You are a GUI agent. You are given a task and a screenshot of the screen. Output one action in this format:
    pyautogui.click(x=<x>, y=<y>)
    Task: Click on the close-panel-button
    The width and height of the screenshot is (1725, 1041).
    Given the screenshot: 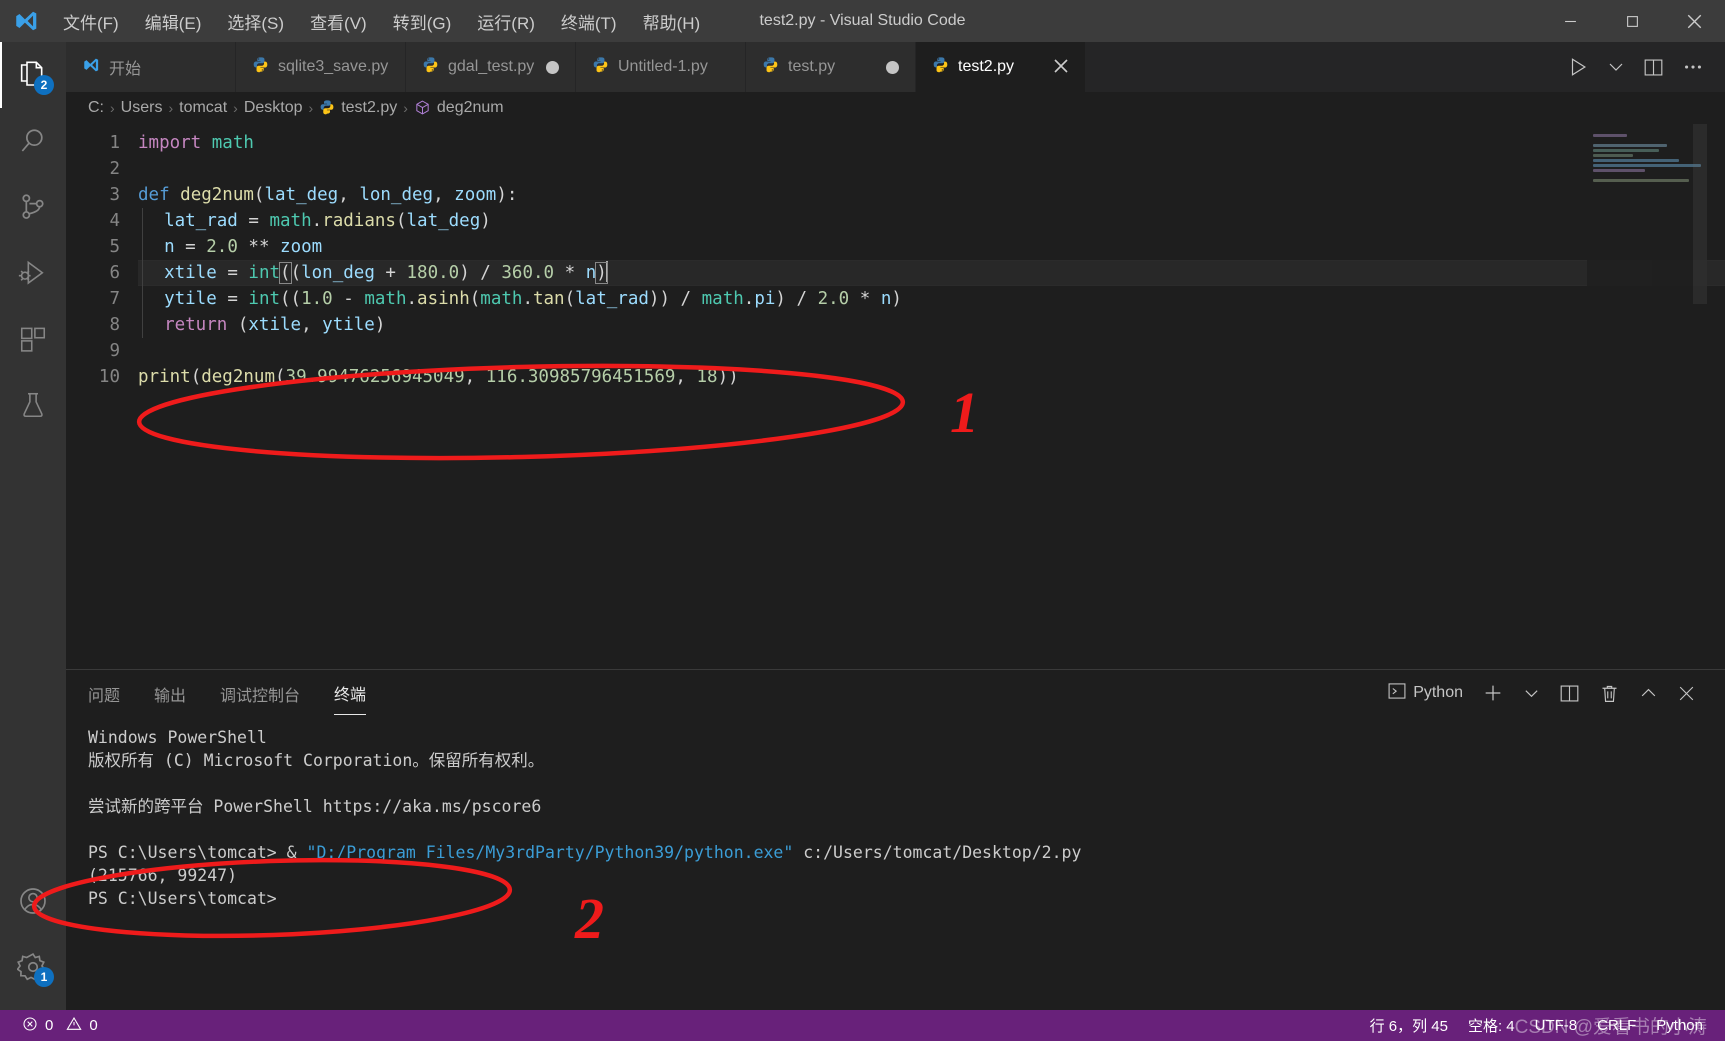 What is the action you would take?
    pyautogui.click(x=1686, y=693)
    